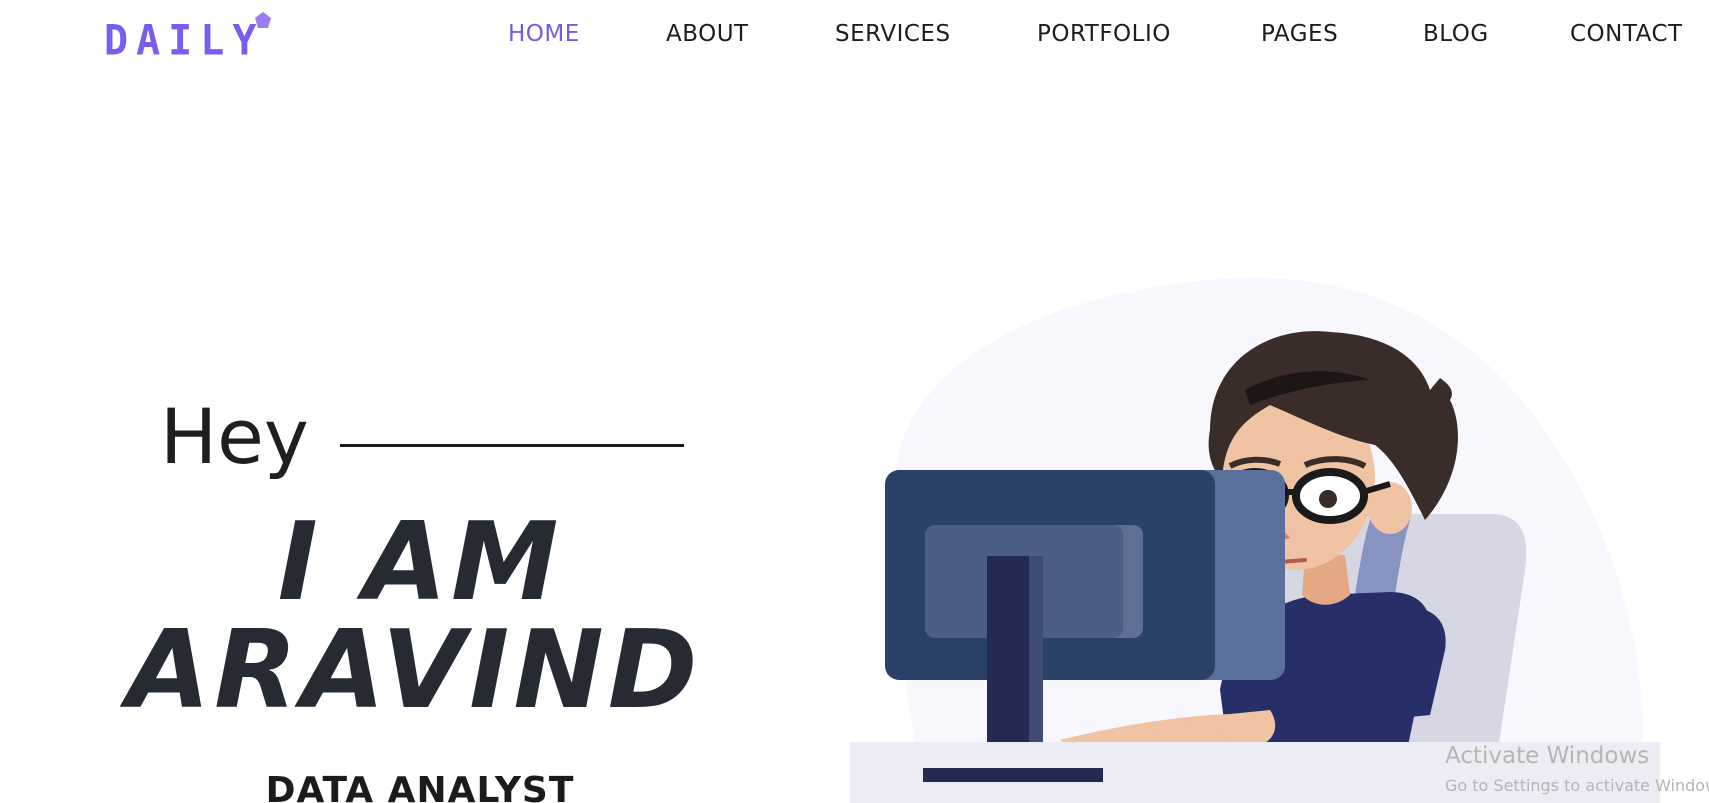 Image resolution: width=1709 pixels, height=803 pixels. What do you see at coordinates (544, 34) in the screenshot?
I see `nav-home: HOME` at bounding box center [544, 34].